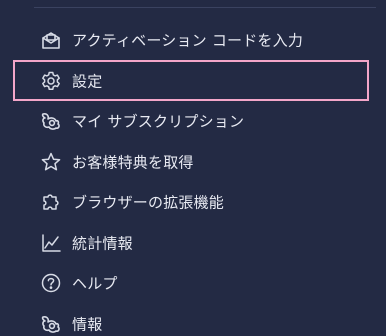 Image resolution: width=386 pixels, height=336 pixels. I want to click on menu-item-label: 統計情報, so click(102, 243).